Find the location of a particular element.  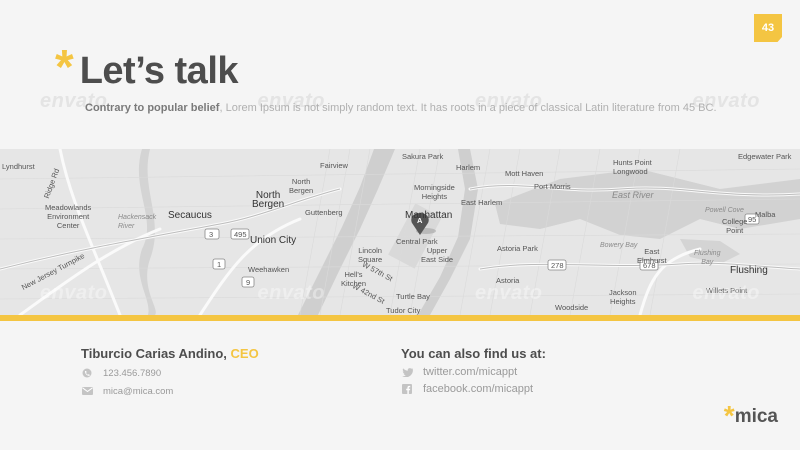

map-label: Harlem is located at coordinates (468, 167).